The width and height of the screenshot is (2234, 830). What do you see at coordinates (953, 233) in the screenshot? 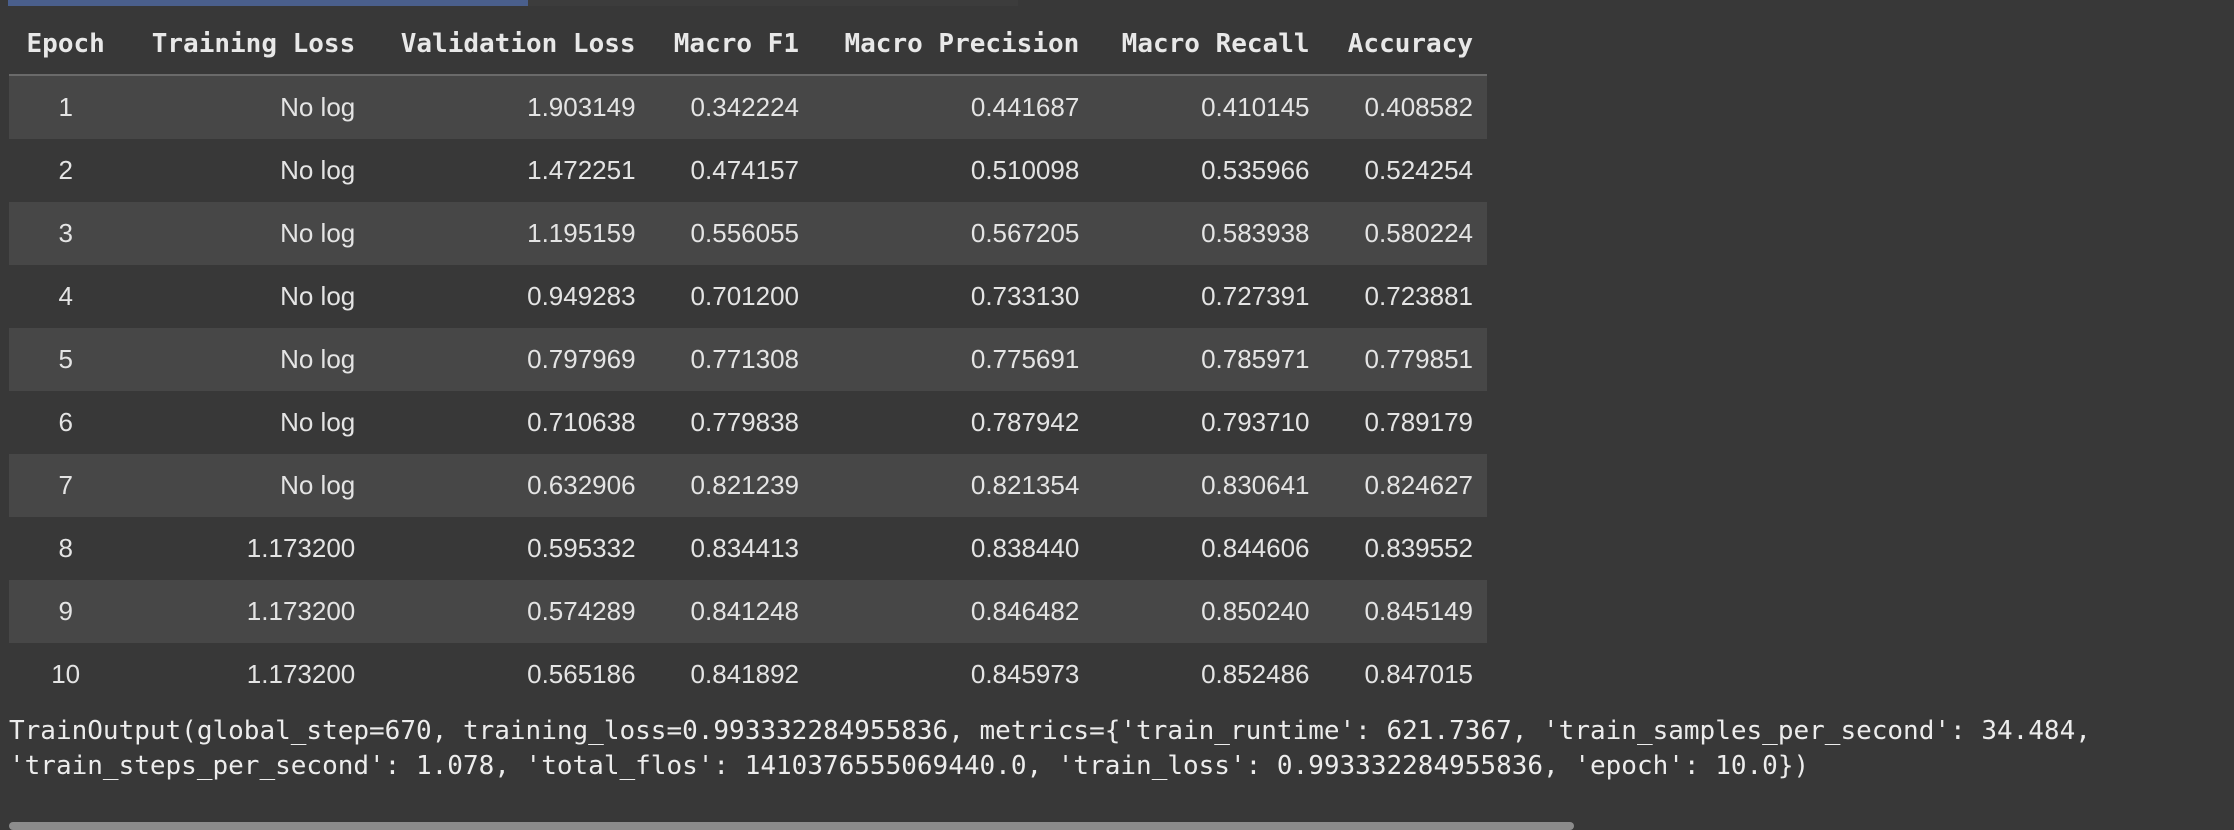
I see `cell-macro-precision: 0.567205` at bounding box center [953, 233].